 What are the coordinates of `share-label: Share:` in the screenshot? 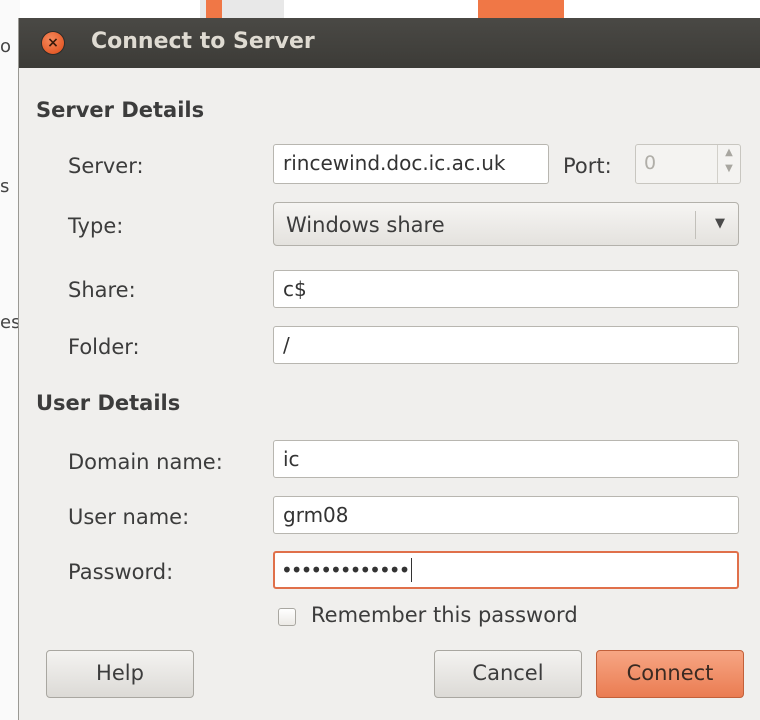 It's located at (102, 290).